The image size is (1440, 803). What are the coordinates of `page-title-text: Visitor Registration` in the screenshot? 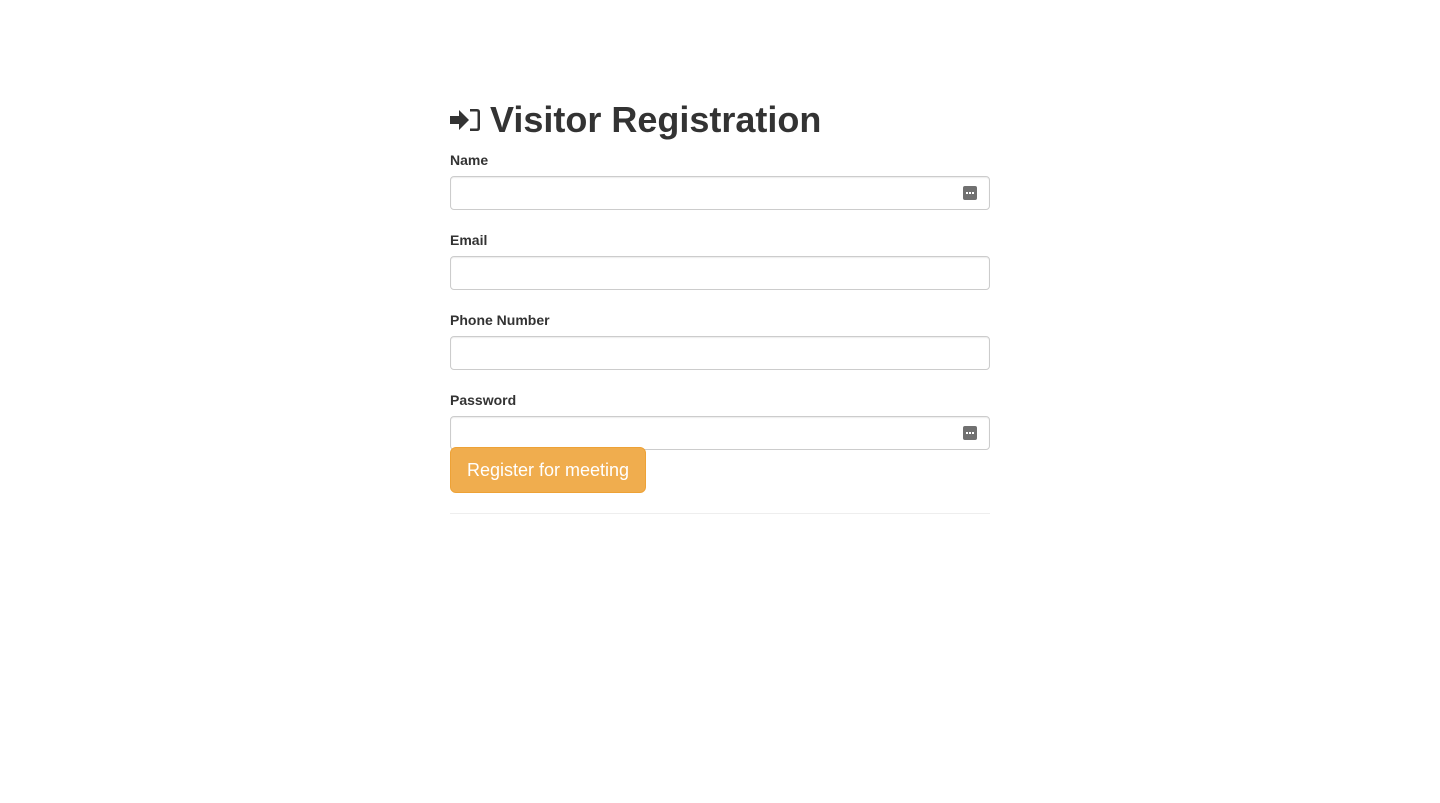 It's located at (656, 119).